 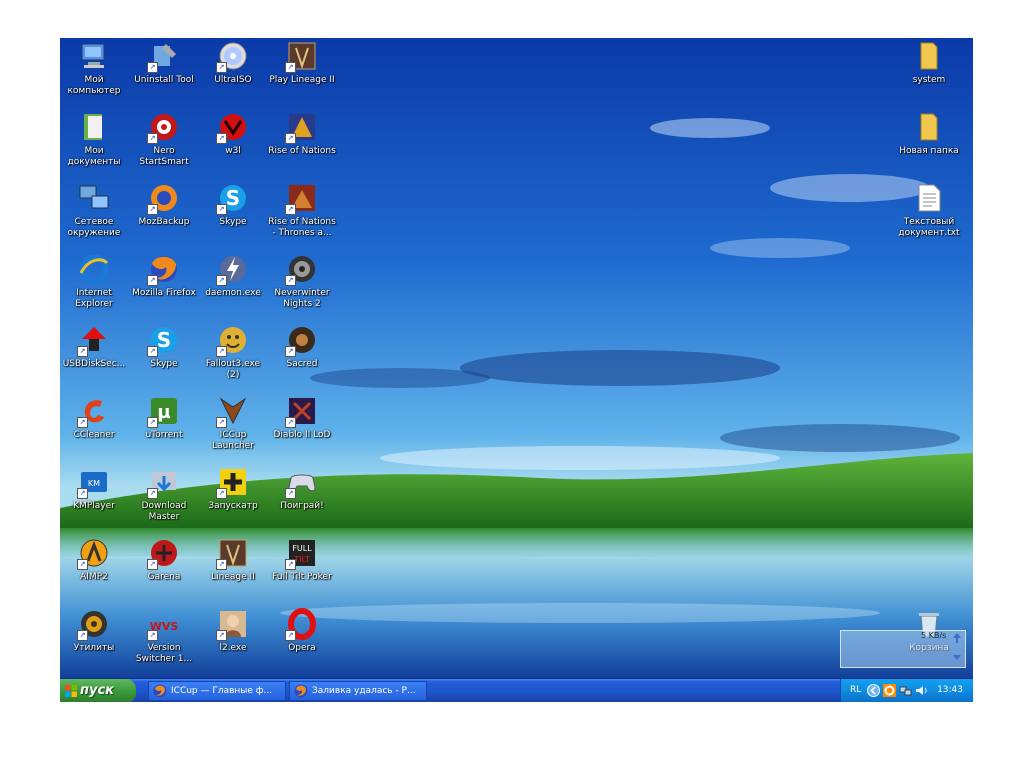 What do you see at coordinates (302, 355) in the screenshot?
I see `desktop-icon: ↗ Sacred` at bounding box center [302, 355].